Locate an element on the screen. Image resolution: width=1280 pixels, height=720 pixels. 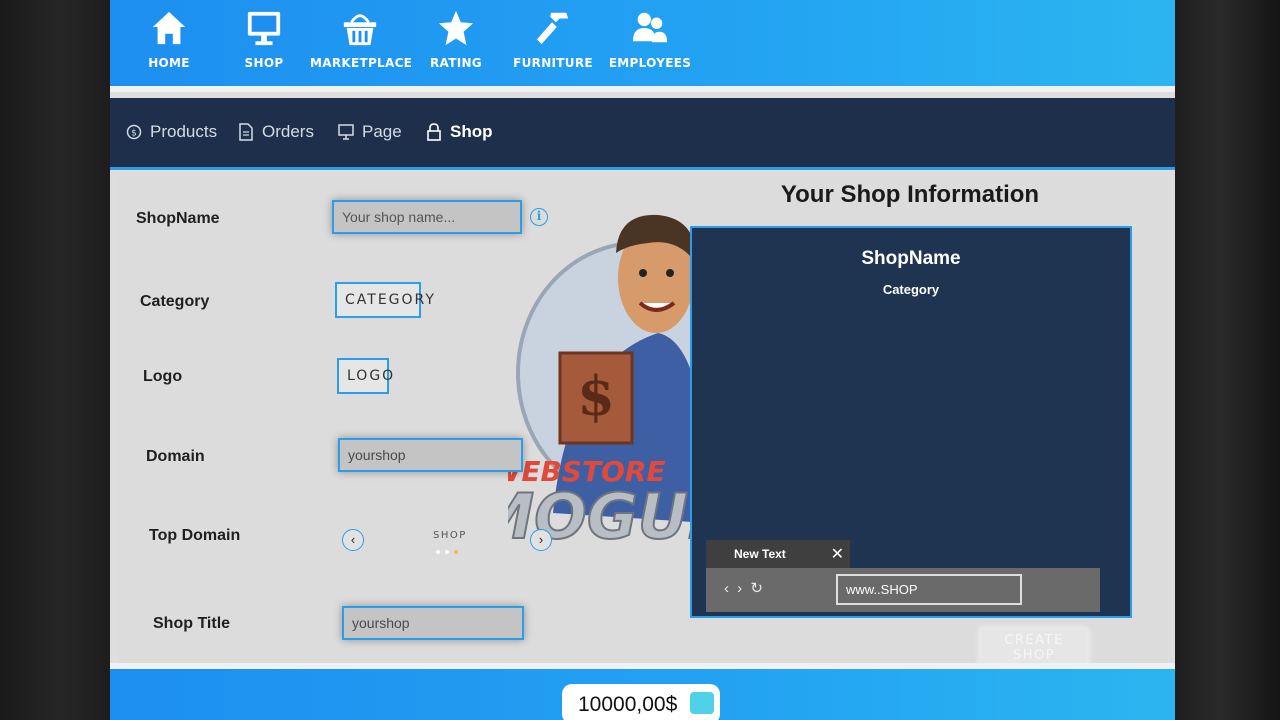
domain-input is located at coordinates (430, 455).